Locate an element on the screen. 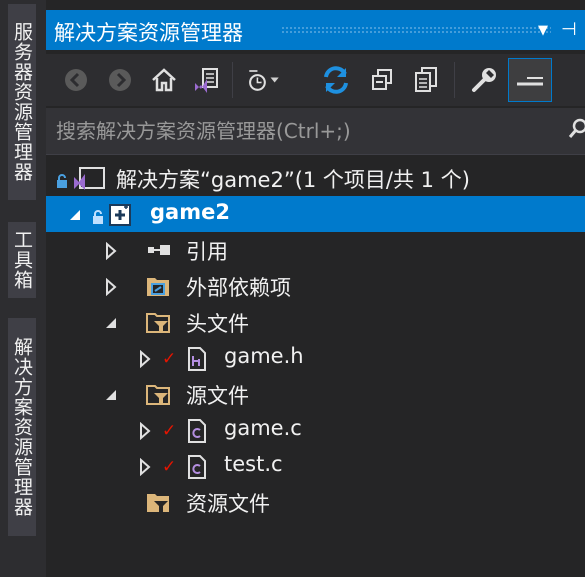 This screenshot has width=585, height=577. references-icon is located at coordinates (158, 250).